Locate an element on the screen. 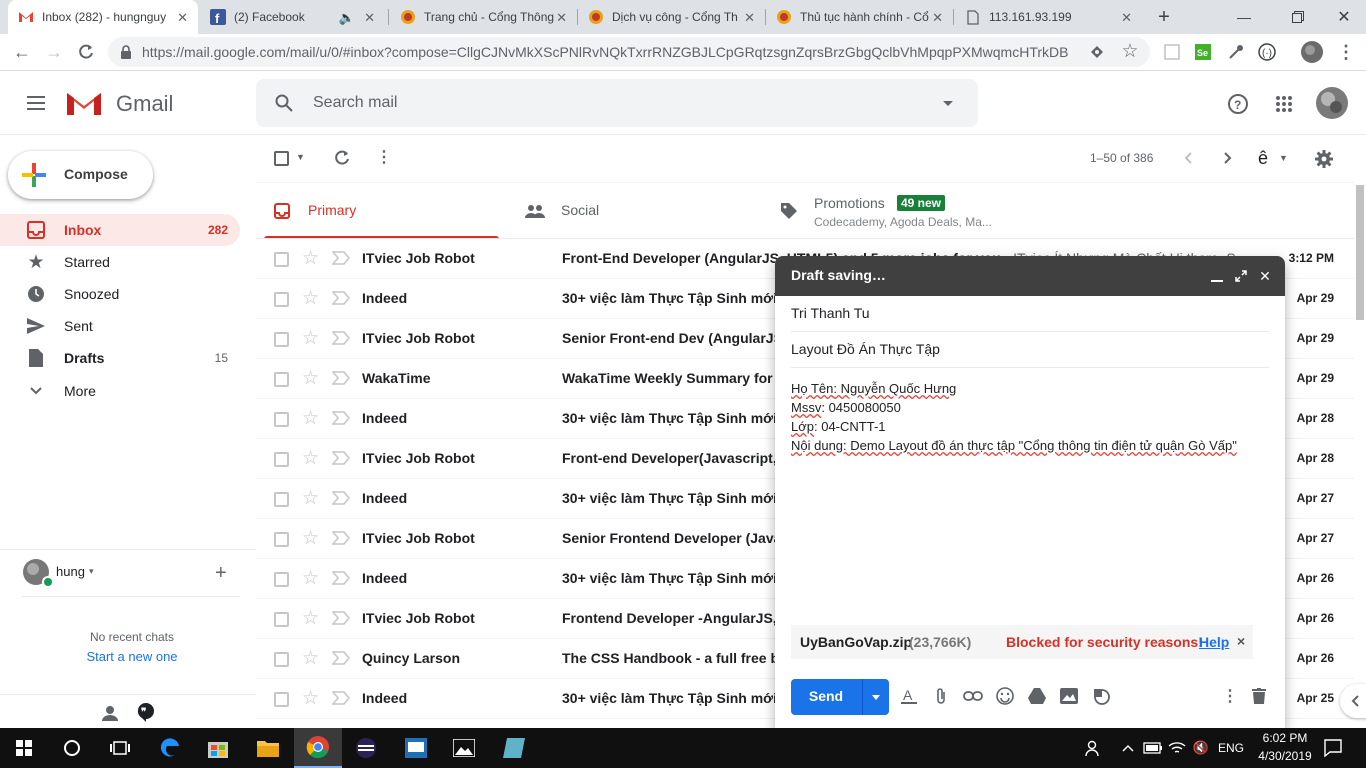 This screenshot has width=1366, height=768. search-bar: Search mail is located at coordinates (617, 103).